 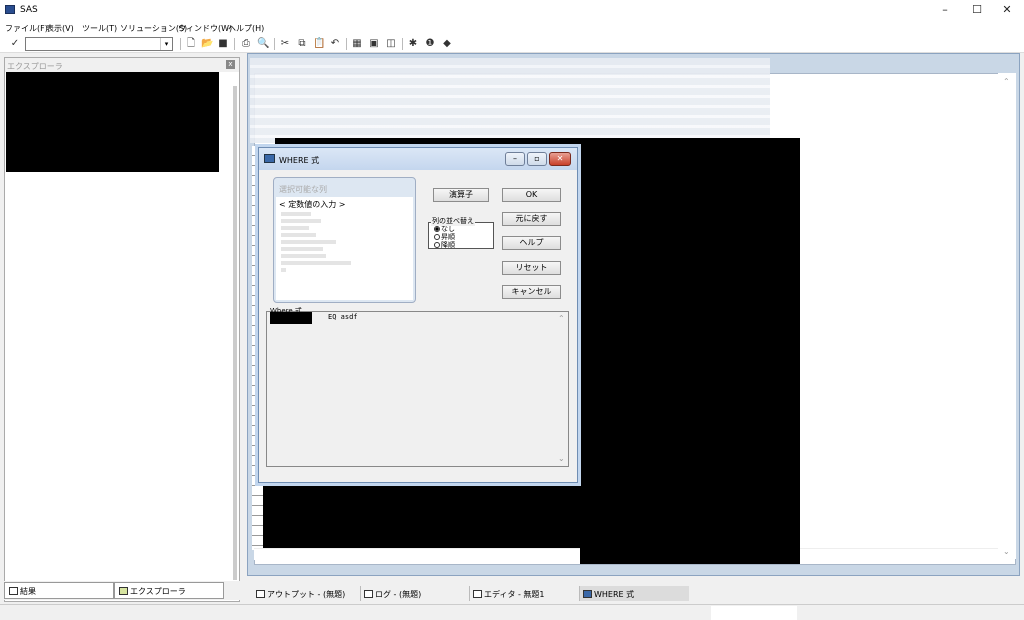 I want to click on explorer-header: エクスプローラ x, so click(x=122, y=65).